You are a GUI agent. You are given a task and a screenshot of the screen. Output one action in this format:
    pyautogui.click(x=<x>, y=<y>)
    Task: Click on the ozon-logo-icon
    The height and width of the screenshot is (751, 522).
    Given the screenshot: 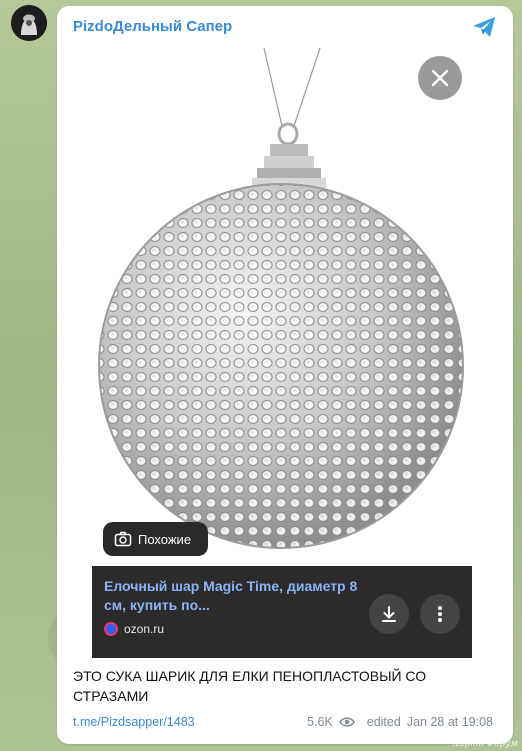 What is the action you would take?
    pyautogui.click(x=111, y=629)
    